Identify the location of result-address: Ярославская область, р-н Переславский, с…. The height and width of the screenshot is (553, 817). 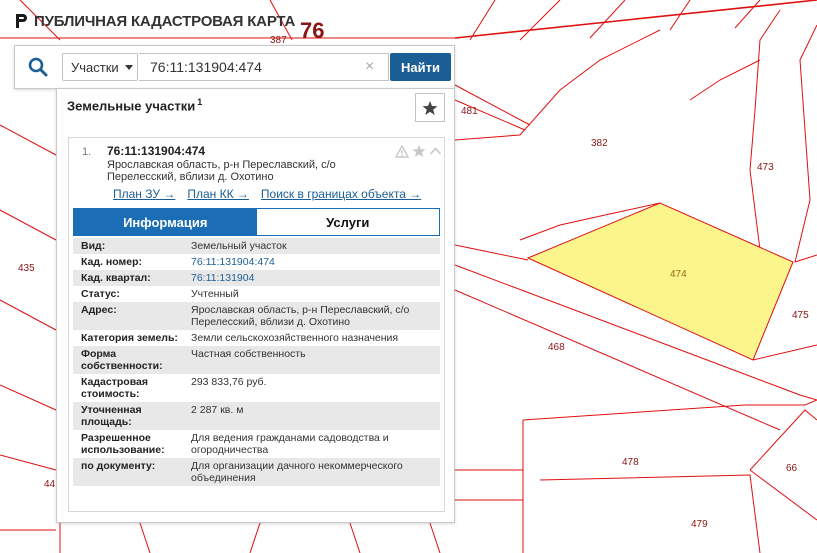
(221, 171).